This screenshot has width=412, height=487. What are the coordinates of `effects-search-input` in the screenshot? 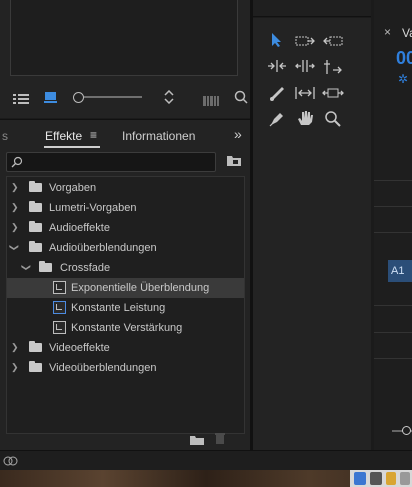 It's located at (111, 162).